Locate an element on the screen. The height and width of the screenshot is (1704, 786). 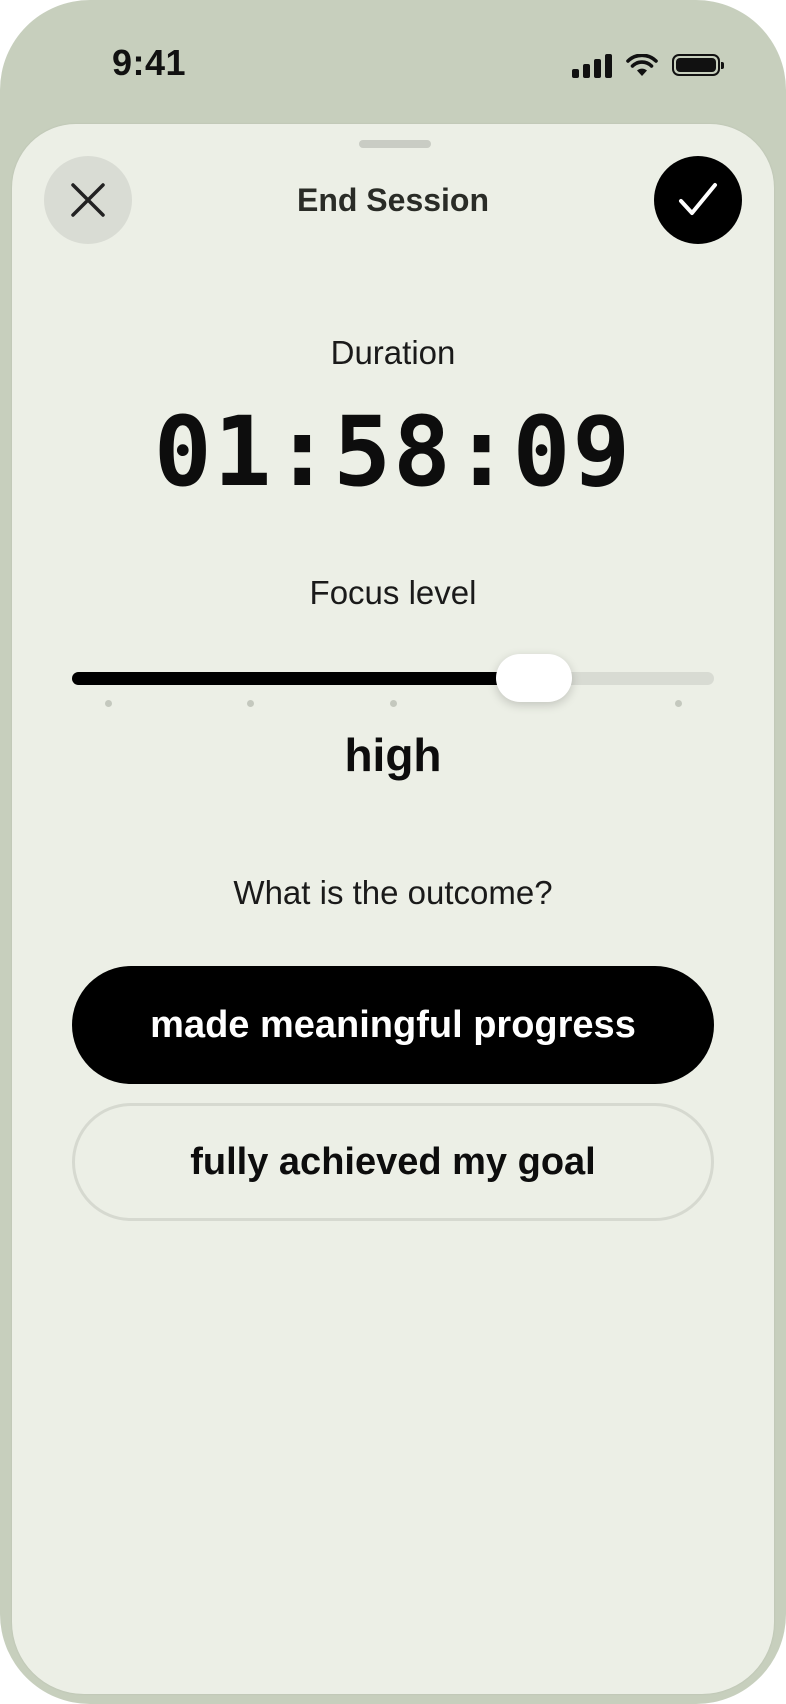
confirm-button is located at coordinates (698, 200).